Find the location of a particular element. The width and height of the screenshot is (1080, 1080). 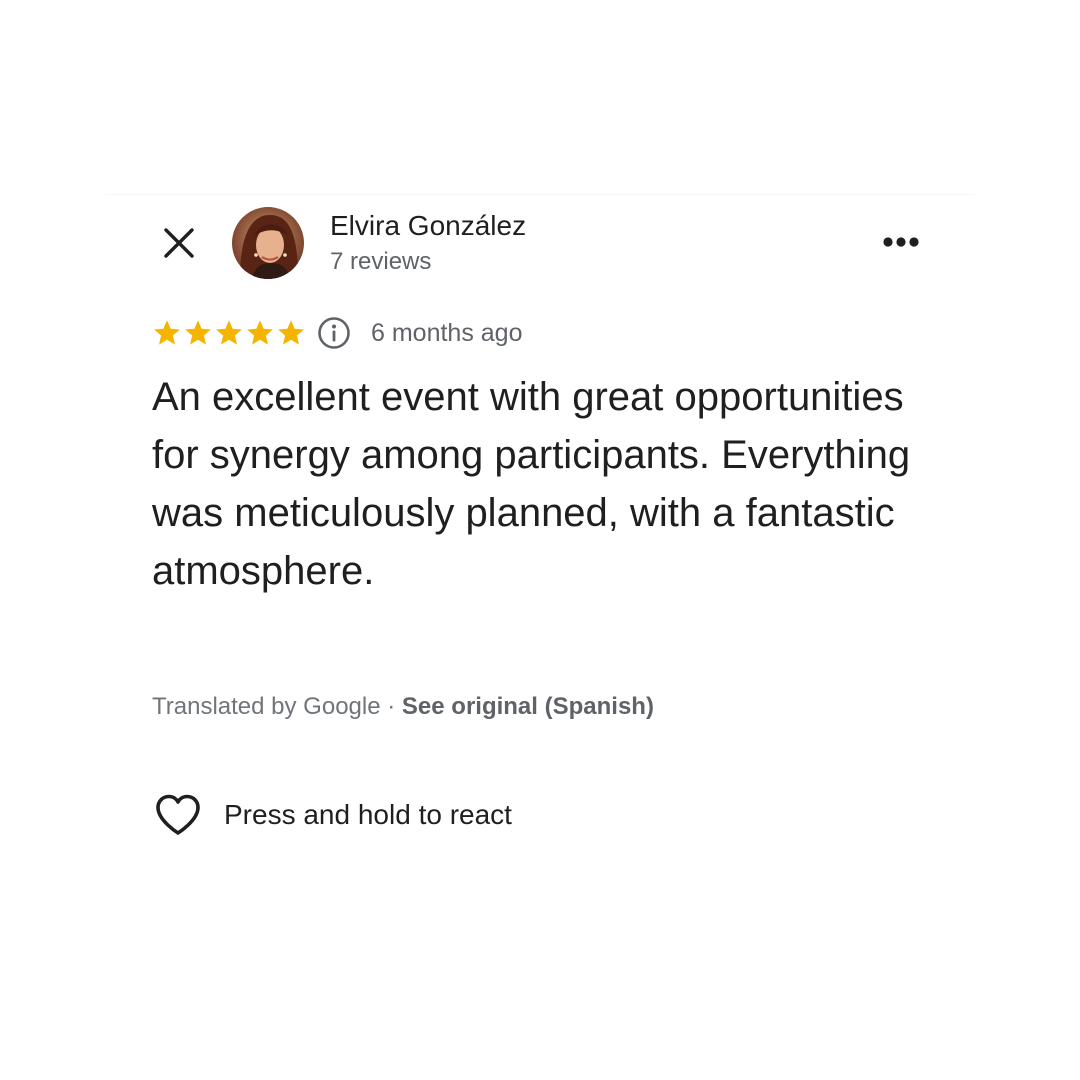

react-button: Press and hold to react is located at coordinates (332, 815).